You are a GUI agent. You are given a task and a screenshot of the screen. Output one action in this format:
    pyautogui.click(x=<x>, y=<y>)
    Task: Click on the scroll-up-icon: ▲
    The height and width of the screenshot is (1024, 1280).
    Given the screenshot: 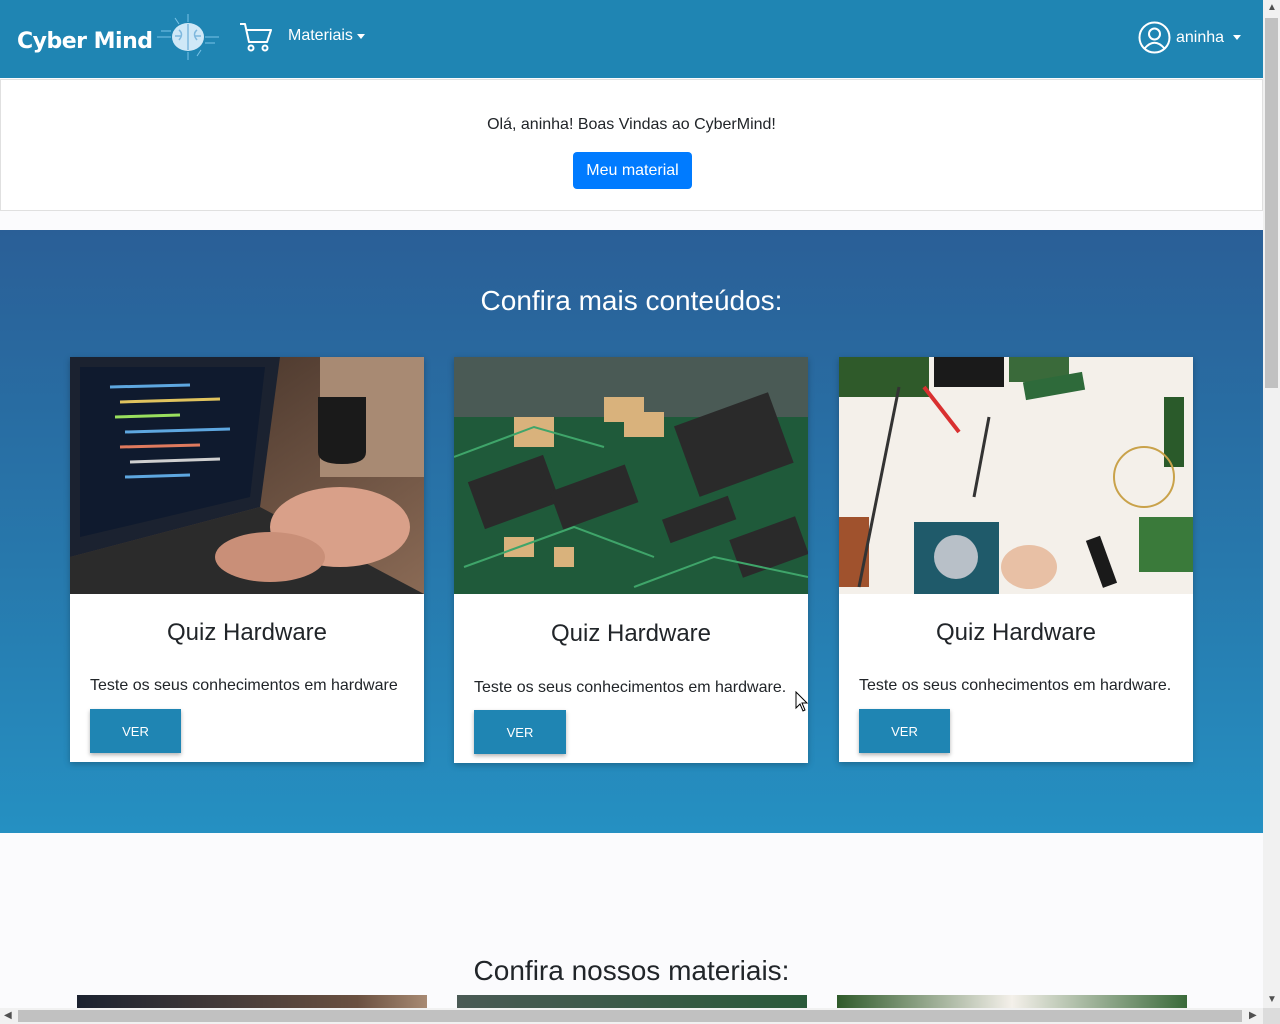 What is the action you would take?
    pyautogui.click(x=1272, y=7)
    